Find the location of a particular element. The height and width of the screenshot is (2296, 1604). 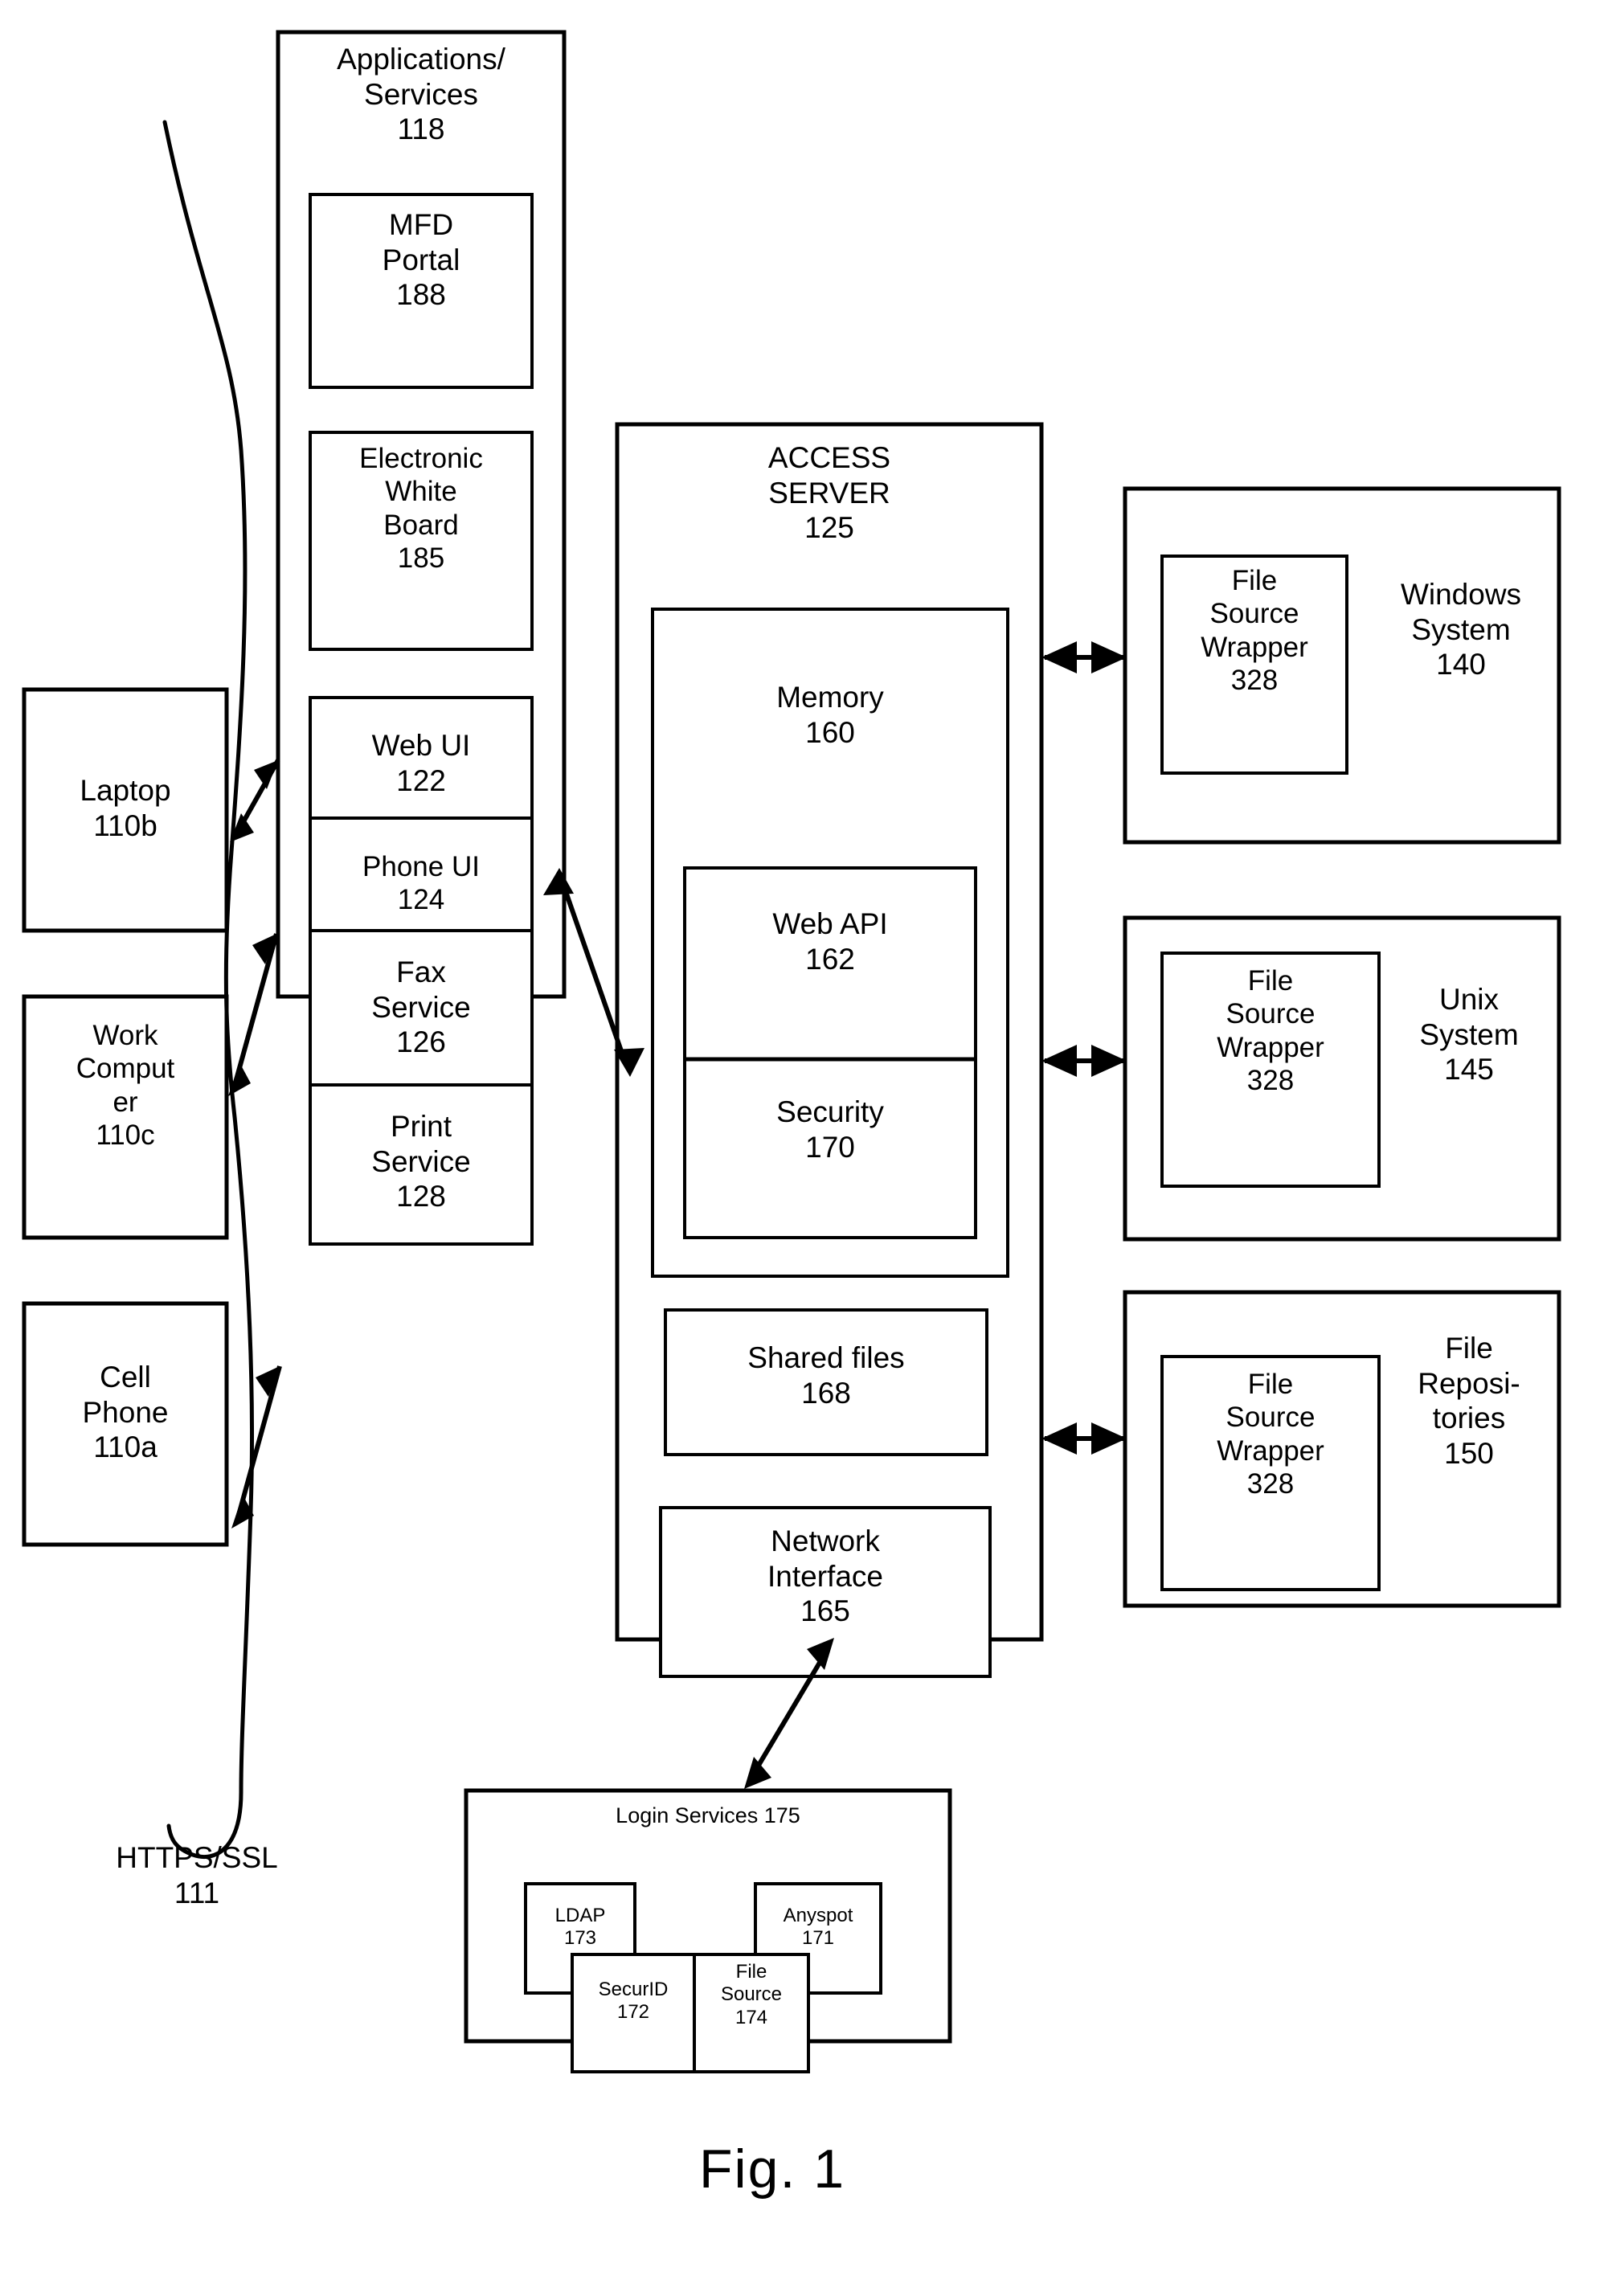

arrow-laptop-to-services-head-up is located at coordinates (266, 775).